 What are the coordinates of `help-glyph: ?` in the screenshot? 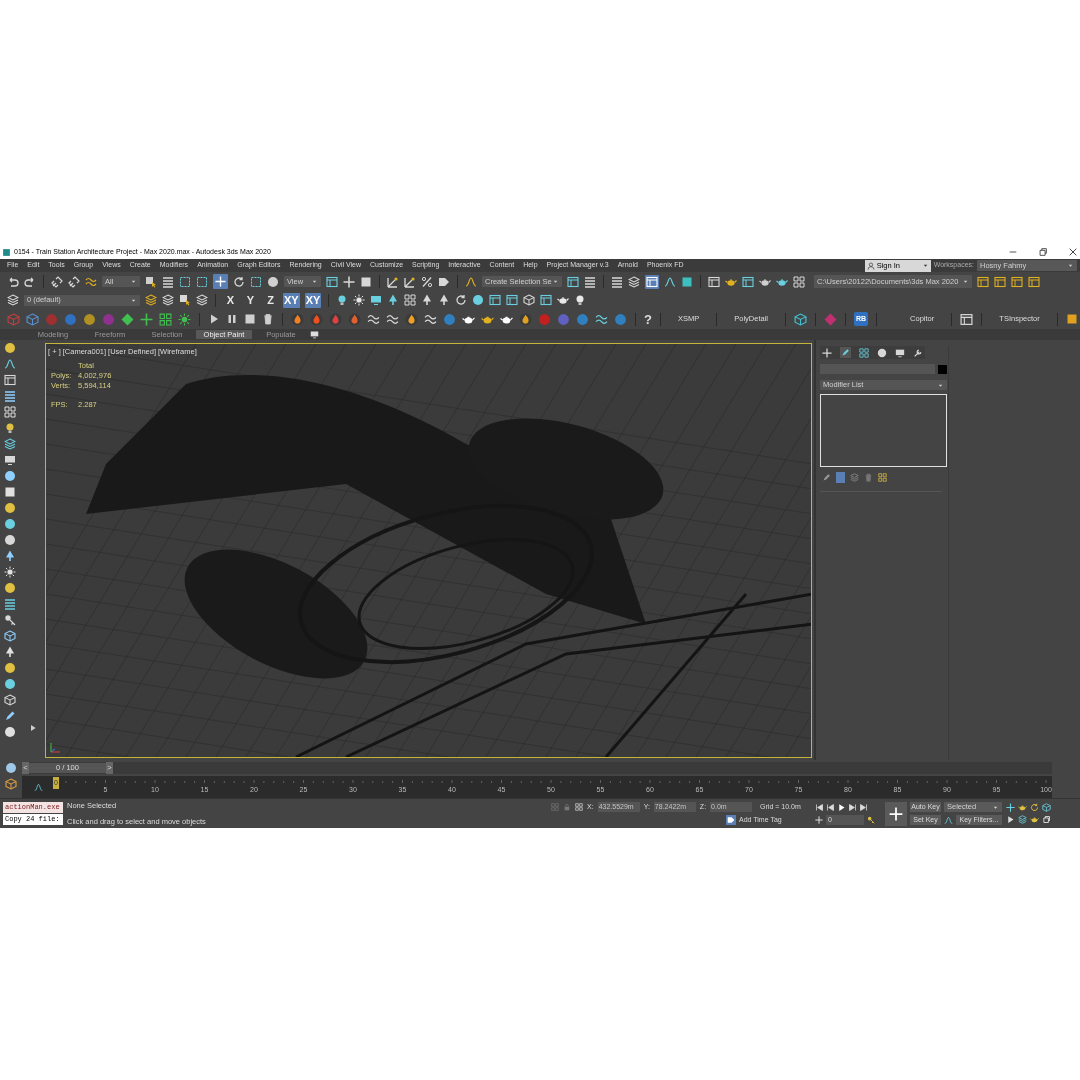 It's located at (648, 319).